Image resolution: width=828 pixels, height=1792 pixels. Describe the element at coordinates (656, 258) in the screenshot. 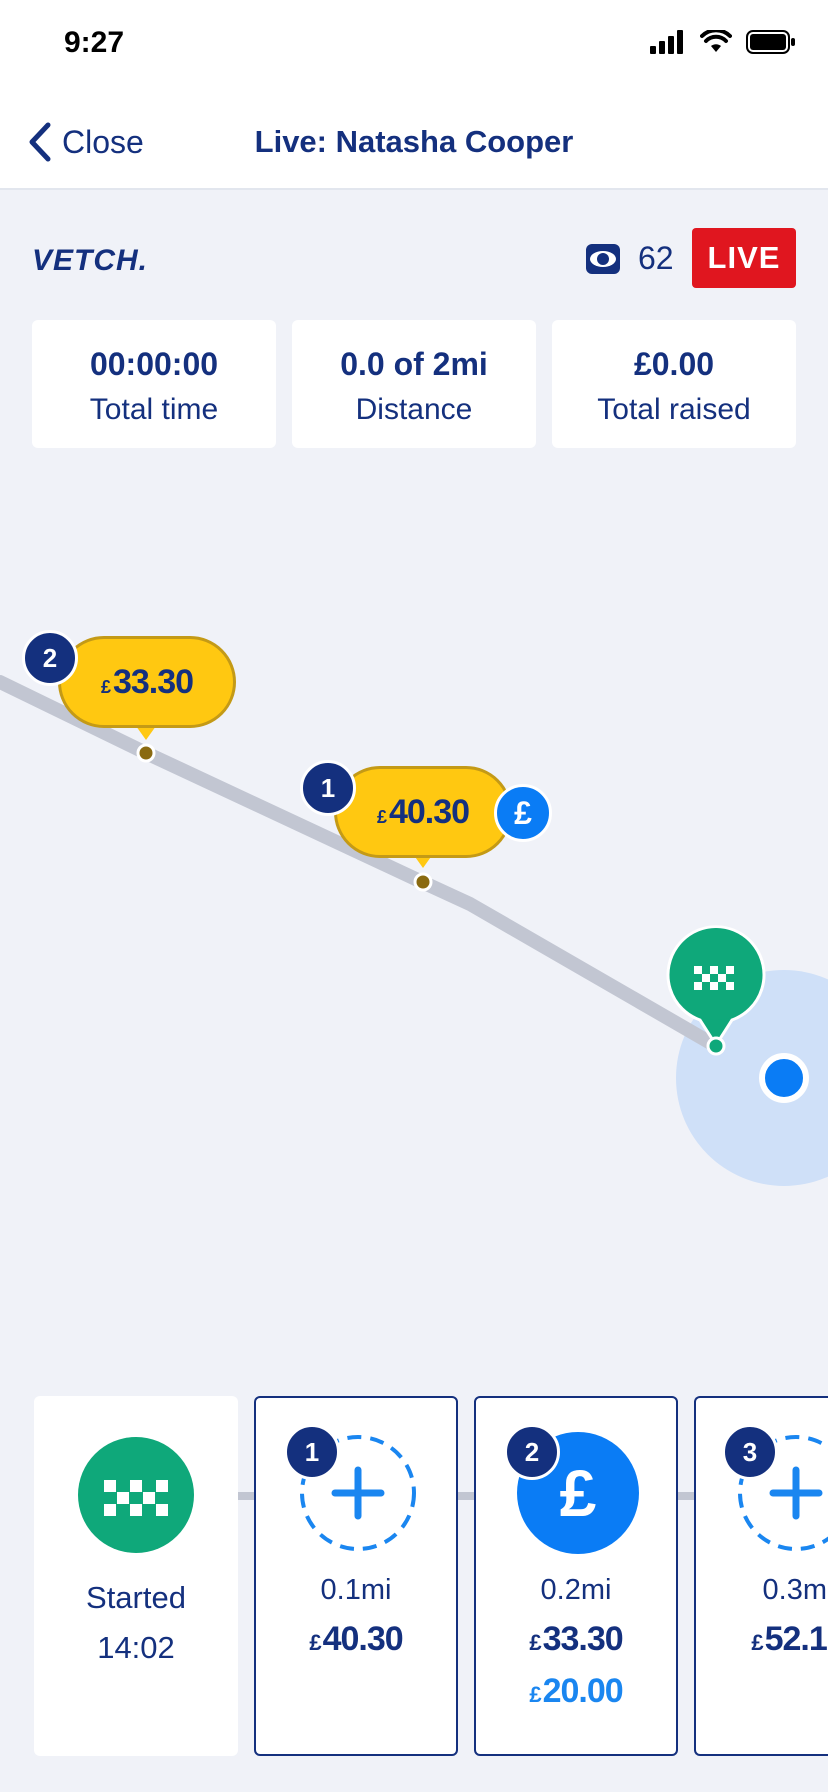

I see `viewer-count-value: 62` at that location.